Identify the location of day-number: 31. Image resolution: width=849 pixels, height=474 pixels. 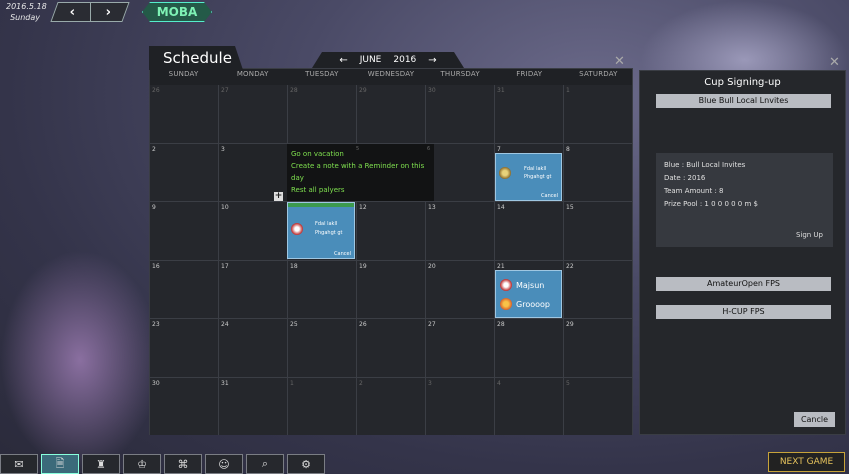
(501, 90).